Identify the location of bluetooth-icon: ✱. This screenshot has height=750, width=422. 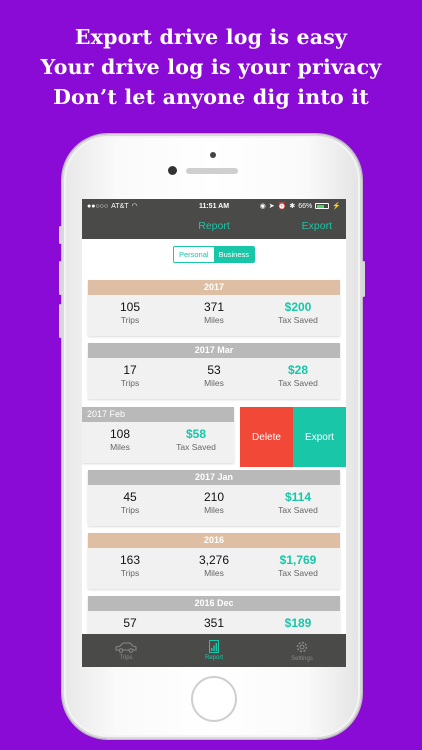
(292, 206).